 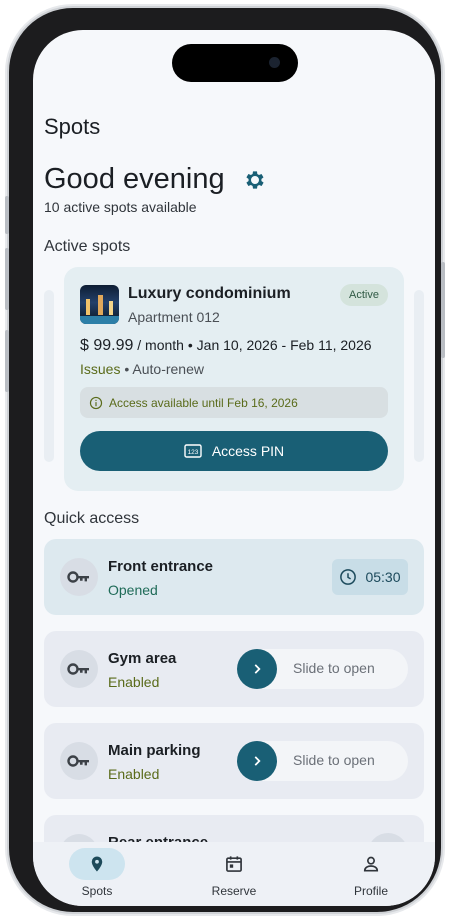 I want to click on access-name: Main parking, so click(x=154, y=750).